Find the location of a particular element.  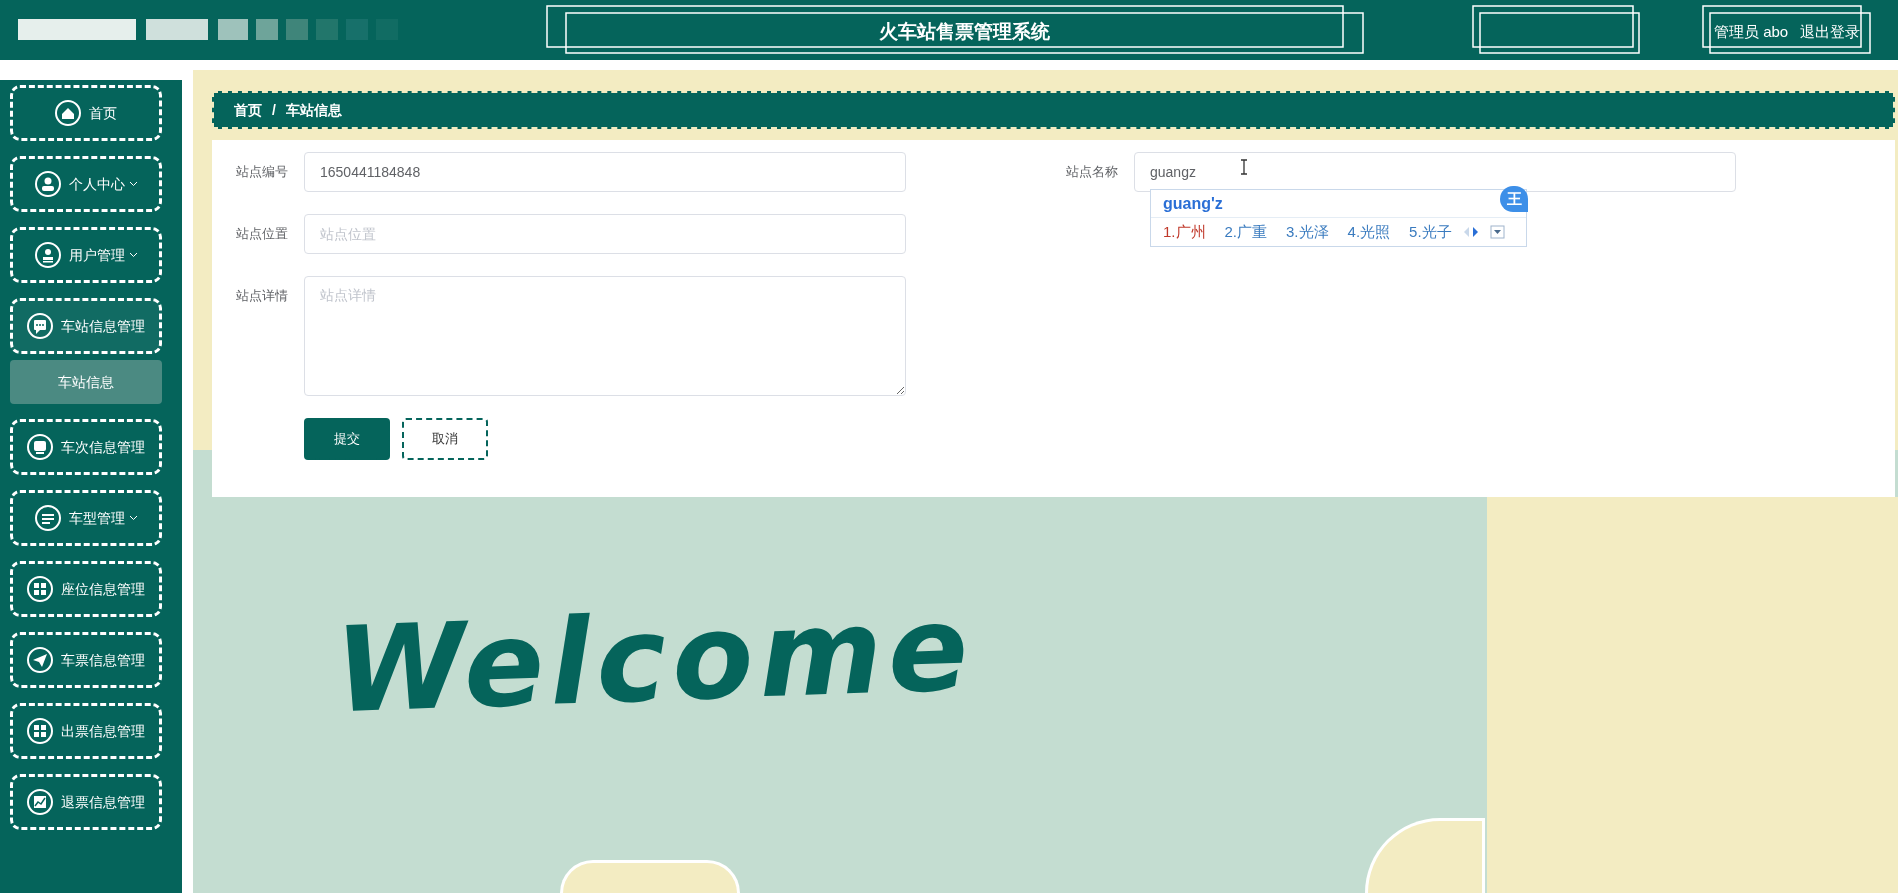

ime-logo-badge: 王 is located at coordinates (1514, 199).